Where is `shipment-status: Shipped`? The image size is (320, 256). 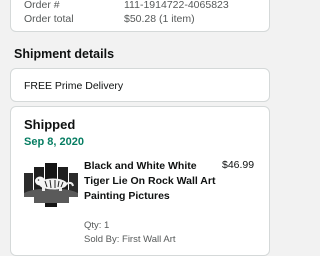 shipment-status: Shipped is located at coordinates (50, 124).